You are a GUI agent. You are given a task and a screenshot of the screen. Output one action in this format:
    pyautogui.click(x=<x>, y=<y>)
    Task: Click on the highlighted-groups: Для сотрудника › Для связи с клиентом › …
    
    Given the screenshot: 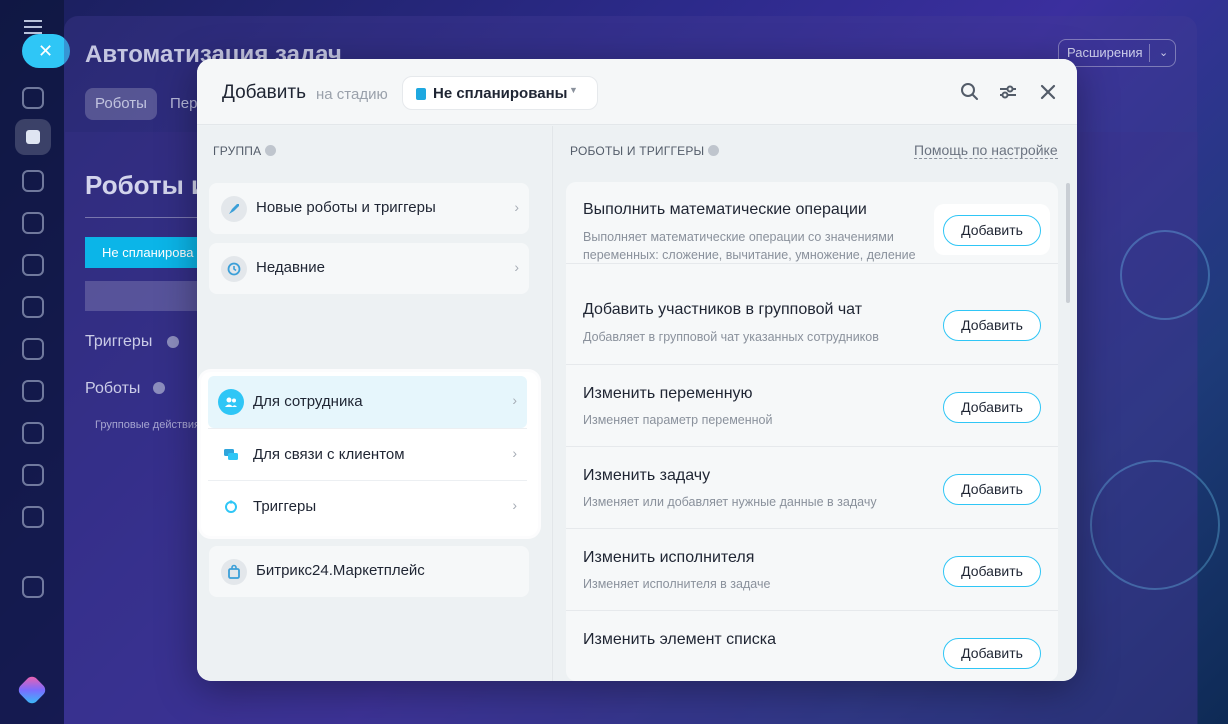 What is the action you would take?
    pyautogui.click(x=369, y=454)
    